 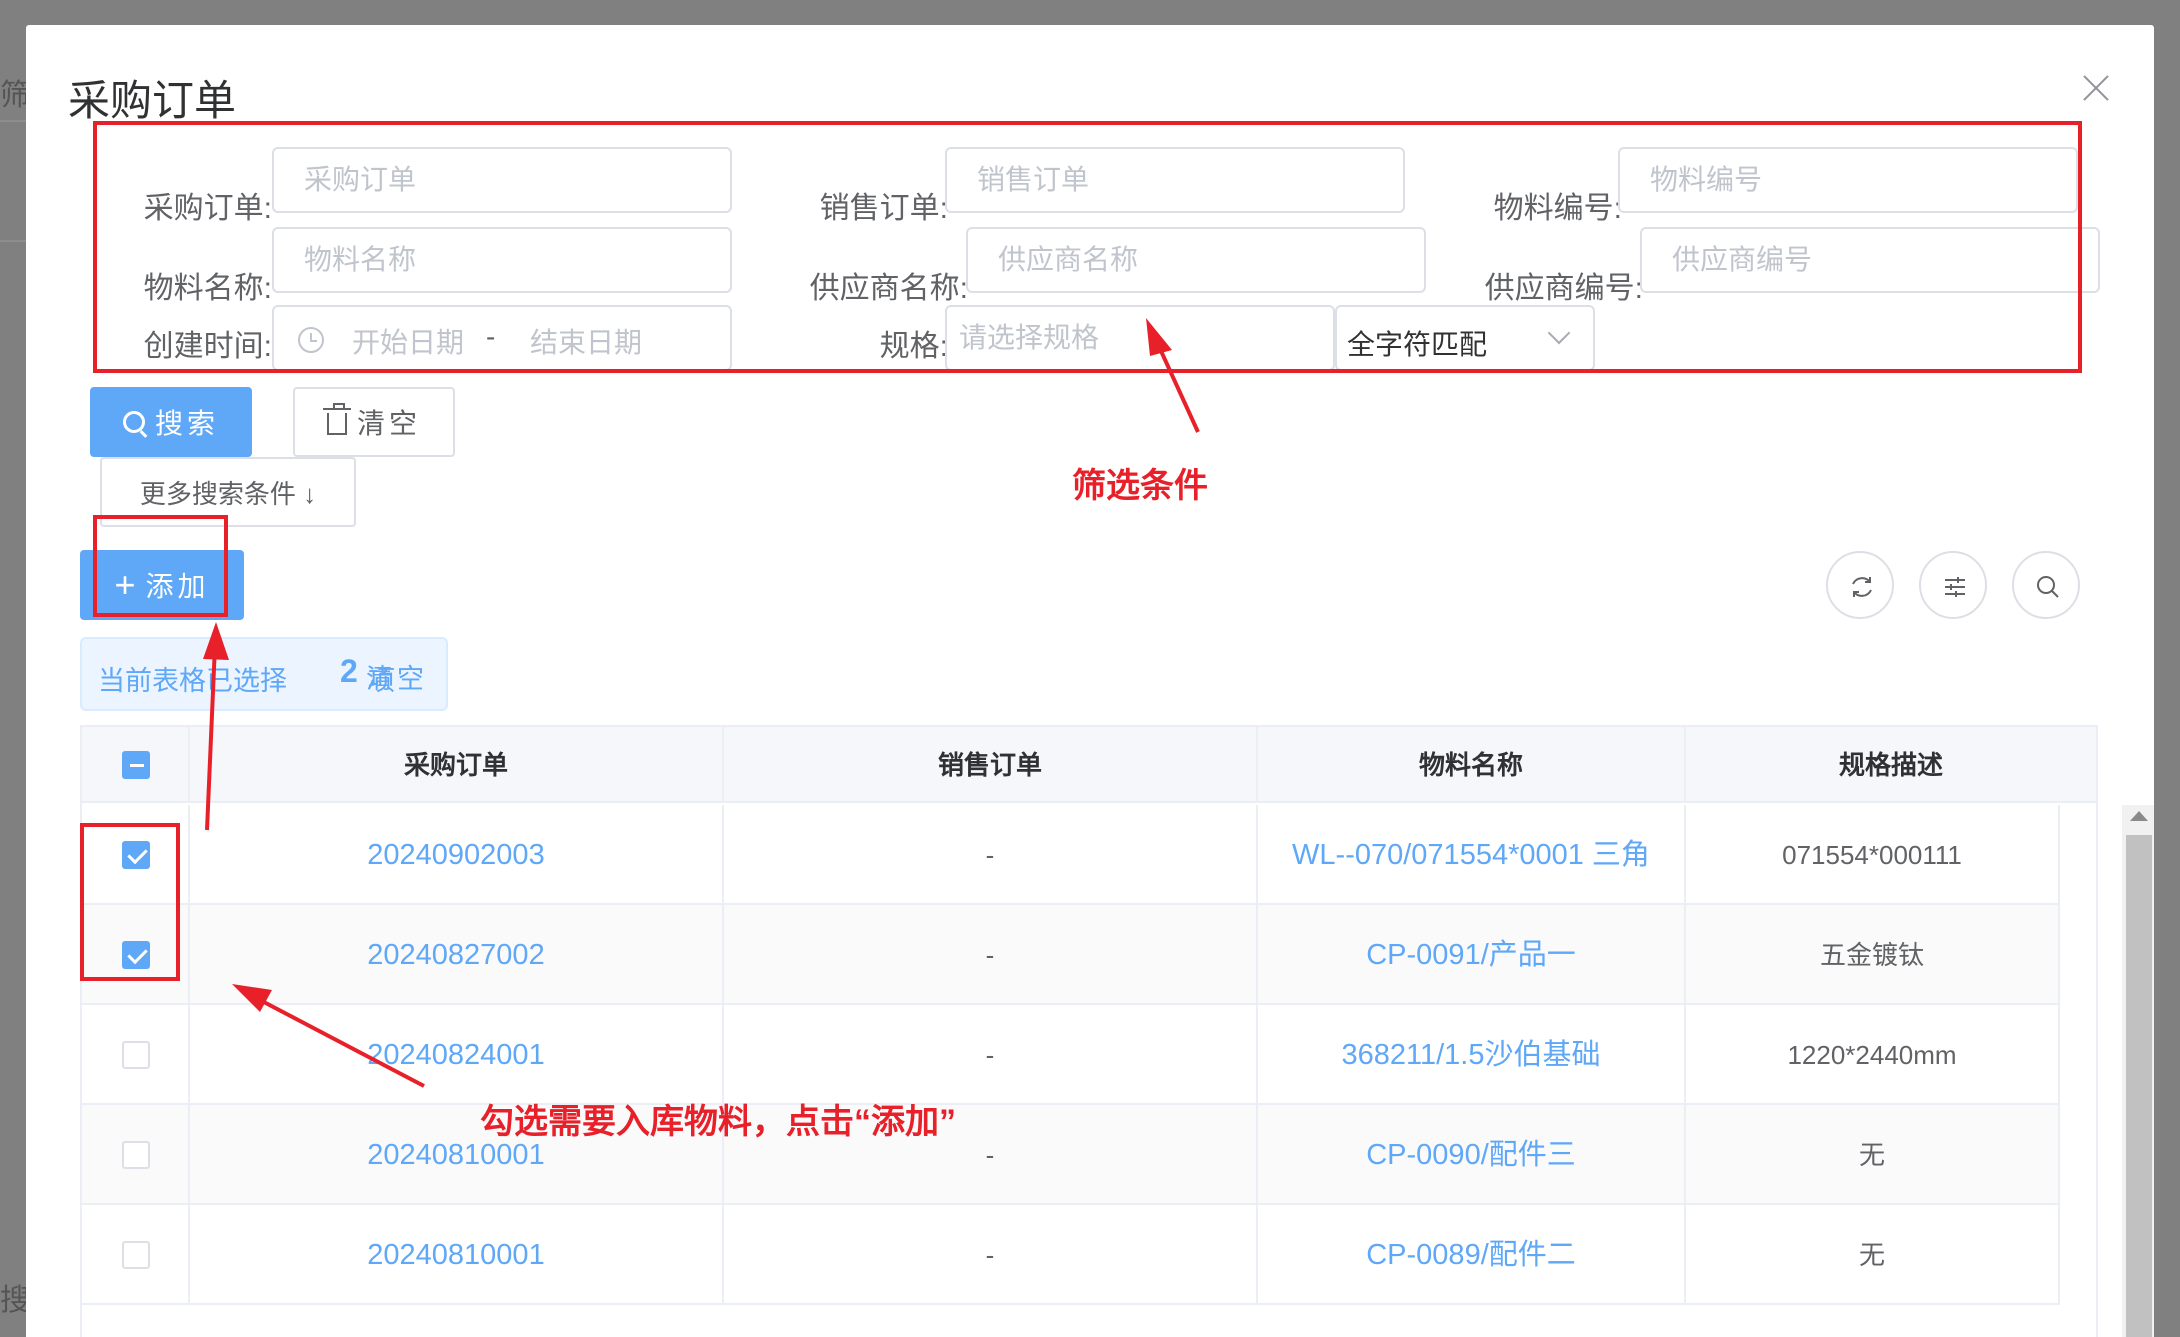 I want to click on arrow-to-filters, so click(x=1177, y=386).